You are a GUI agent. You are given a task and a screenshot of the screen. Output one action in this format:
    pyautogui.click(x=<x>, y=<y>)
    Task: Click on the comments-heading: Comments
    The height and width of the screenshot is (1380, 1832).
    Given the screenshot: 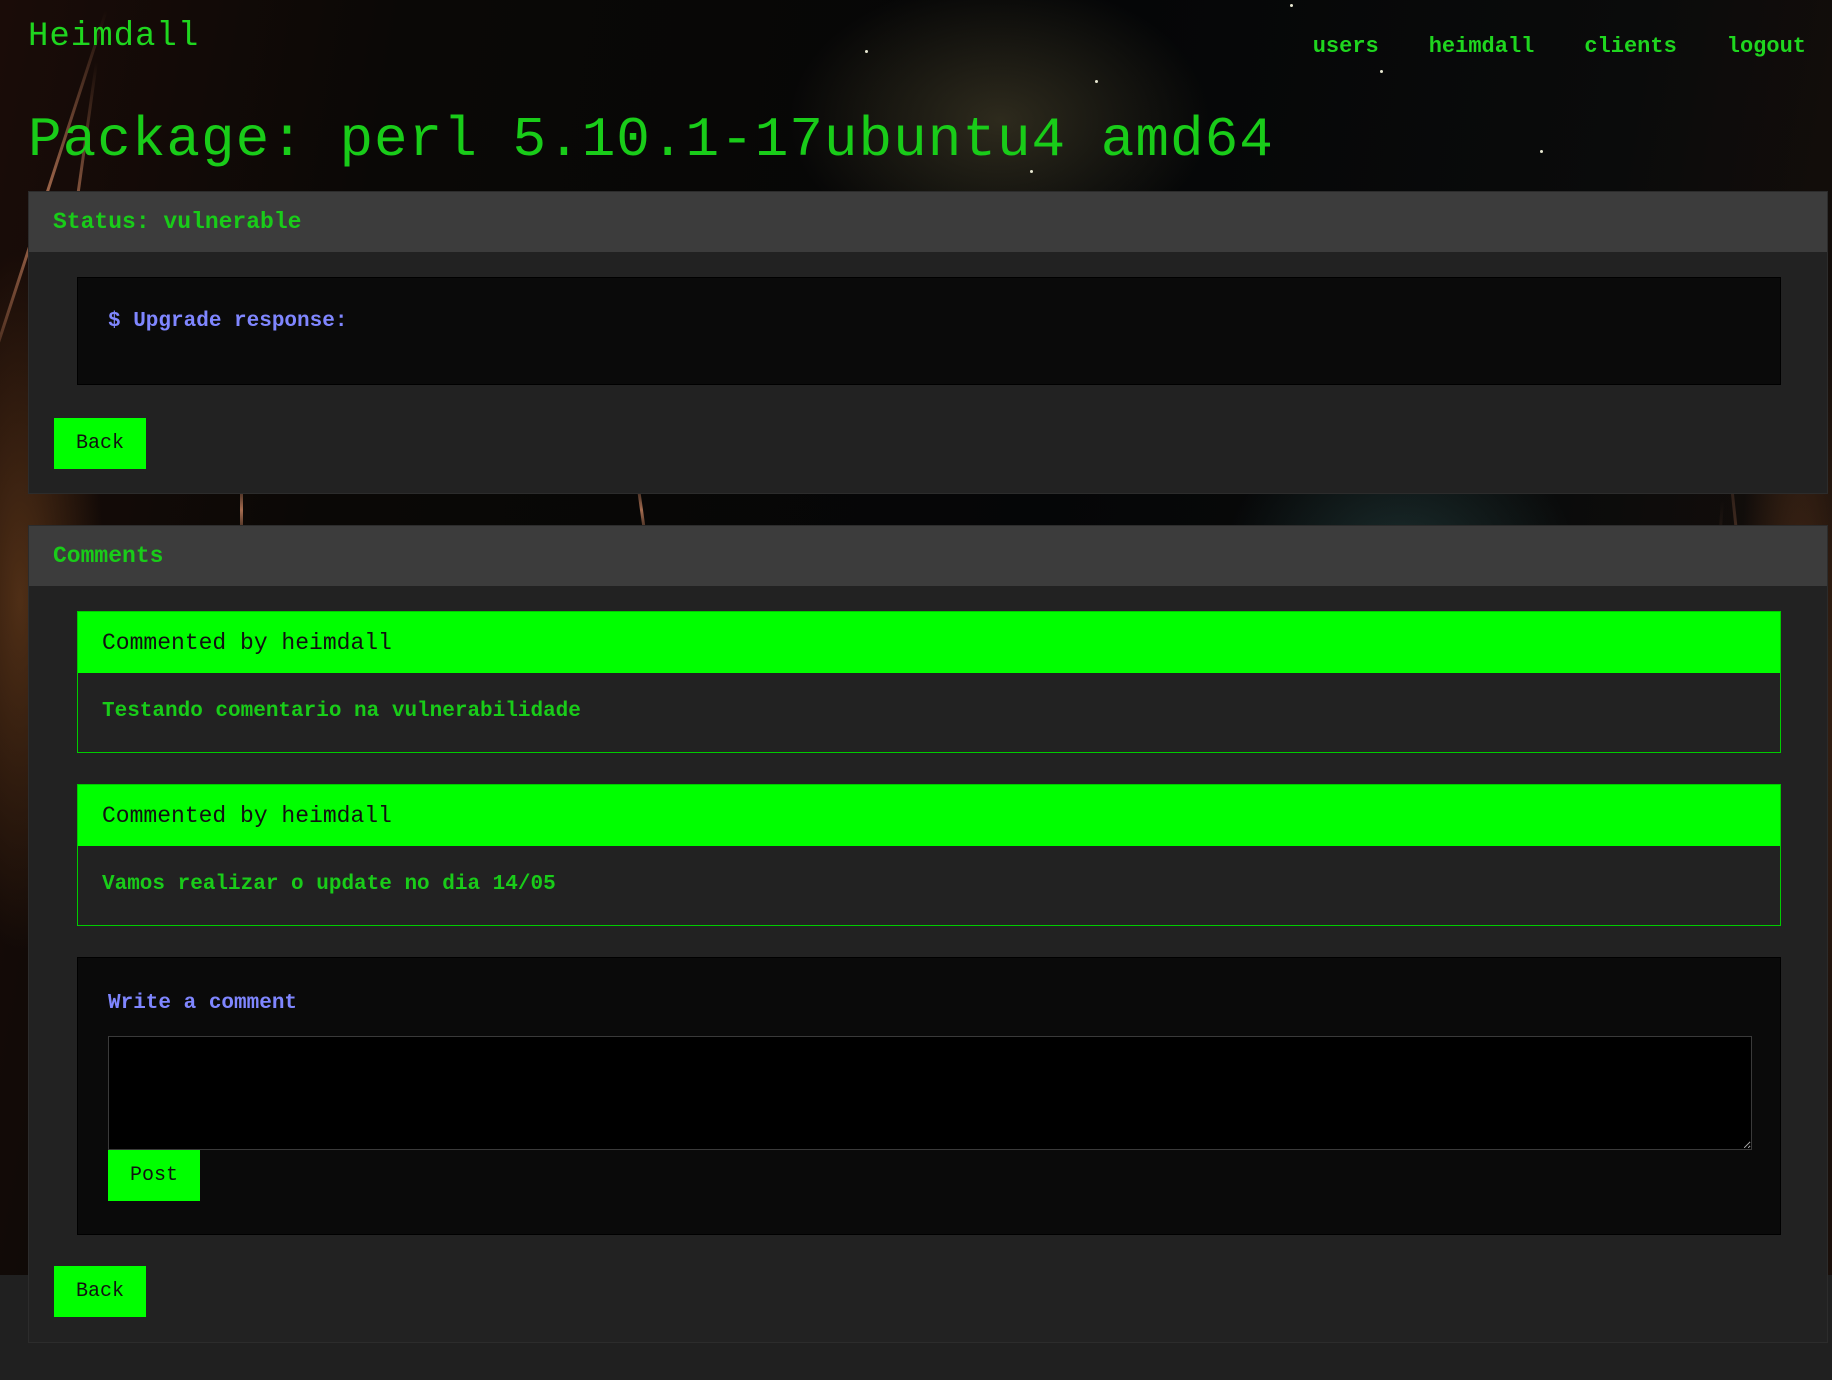 What is the action you would take?
    pyautogui.click(x=928, y=556)
    